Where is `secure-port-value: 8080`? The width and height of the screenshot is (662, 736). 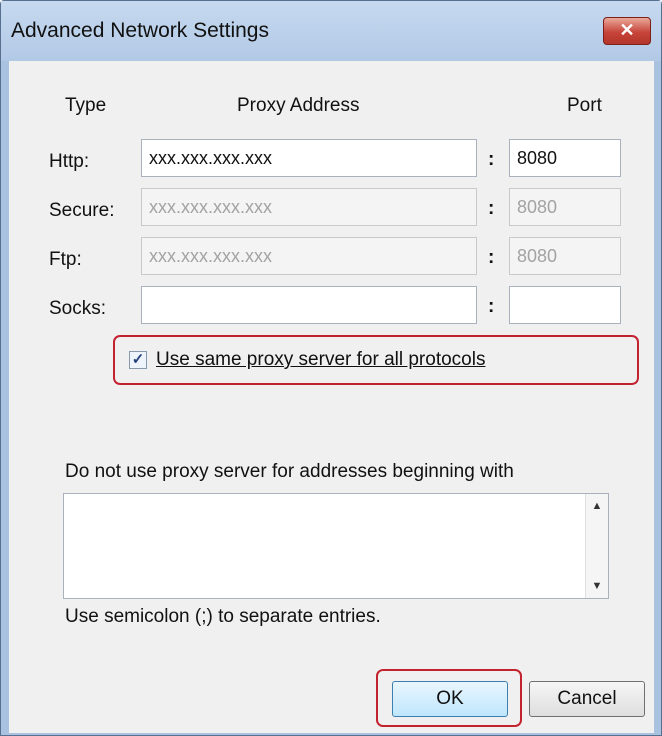
secure-port-value: 8080 is located at coordinates (537, 207).